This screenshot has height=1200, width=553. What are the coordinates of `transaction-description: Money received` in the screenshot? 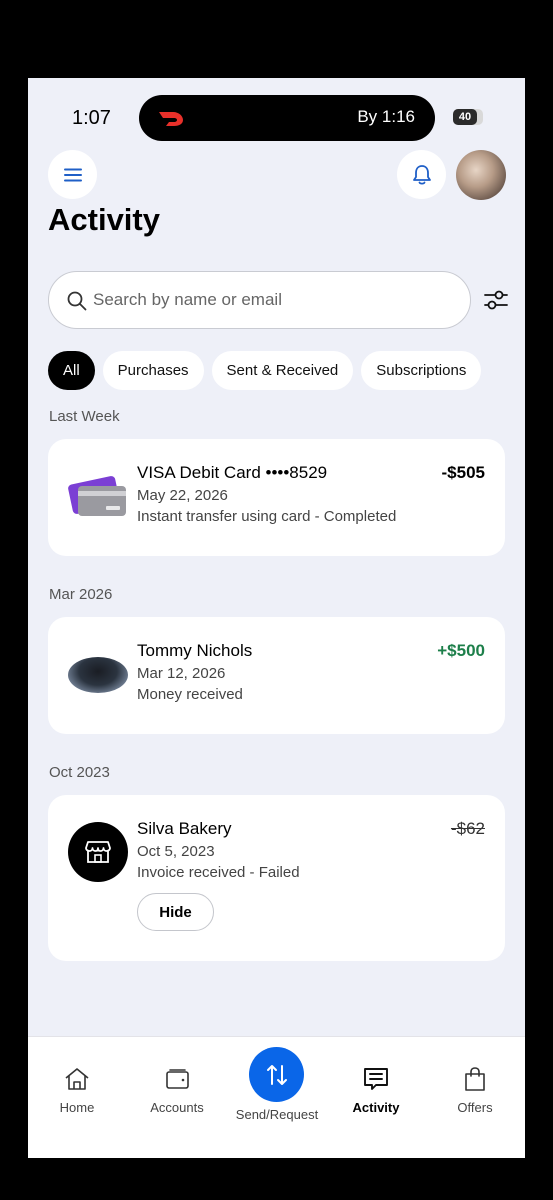 It's located at (190, 694).